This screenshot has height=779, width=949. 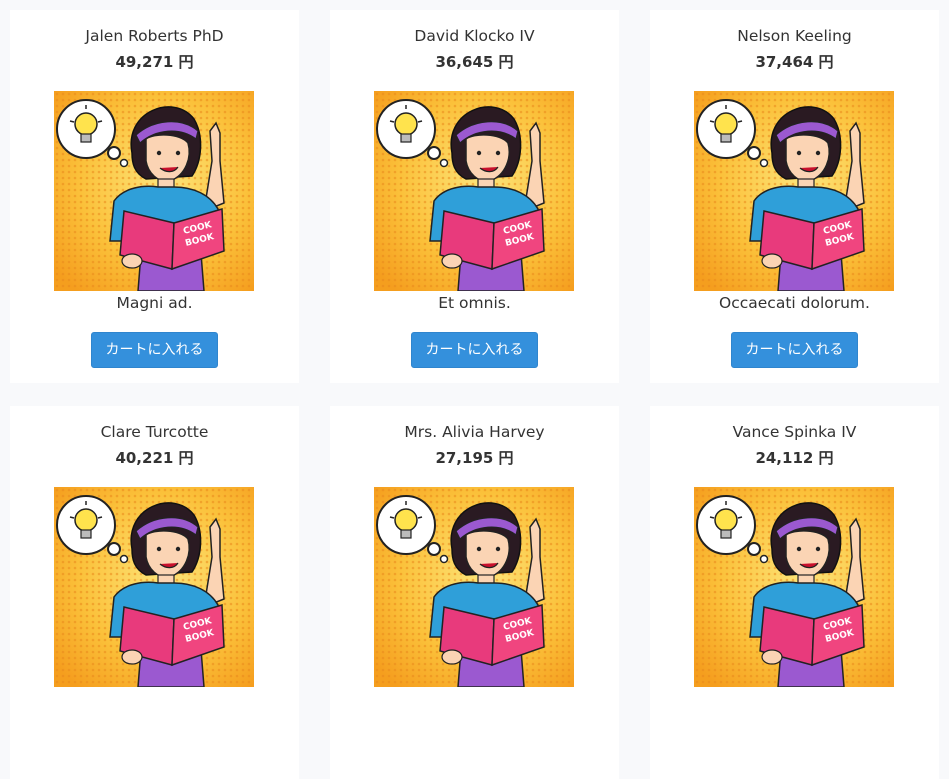 I want to click on product-card: Vance Spinka IV 24,112 円, so click(x=794, y=592).